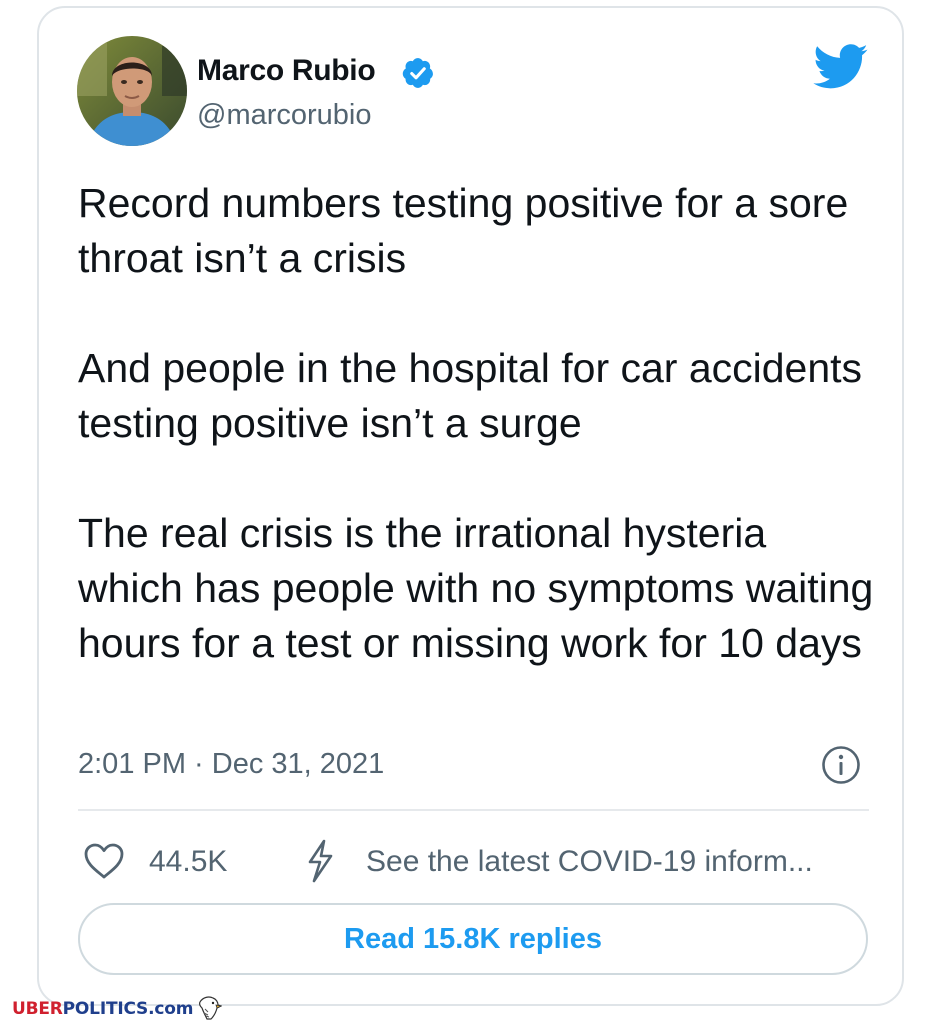  Describe the element at coordinates (128, 1009) in the screenshot. I see `watermark-politics: POLITICS.com` at that location.